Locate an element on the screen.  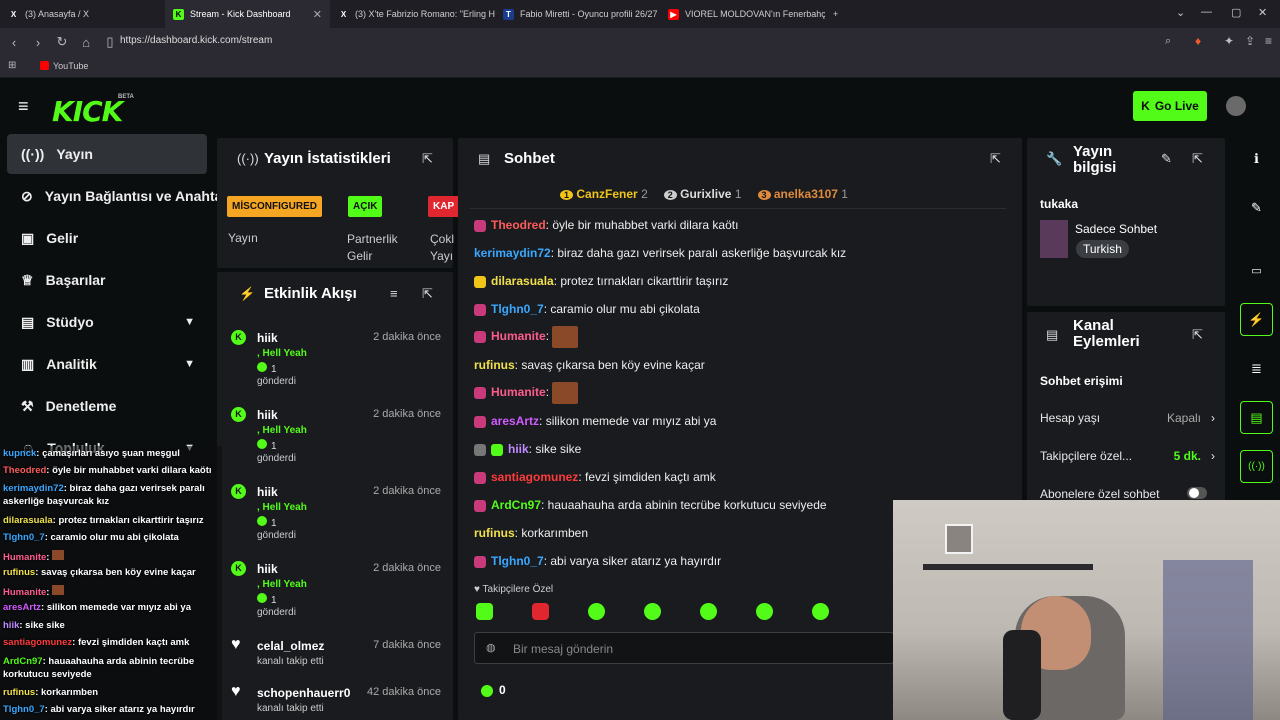
chat-username: santiagomunez is located at coordinates (534, 477).